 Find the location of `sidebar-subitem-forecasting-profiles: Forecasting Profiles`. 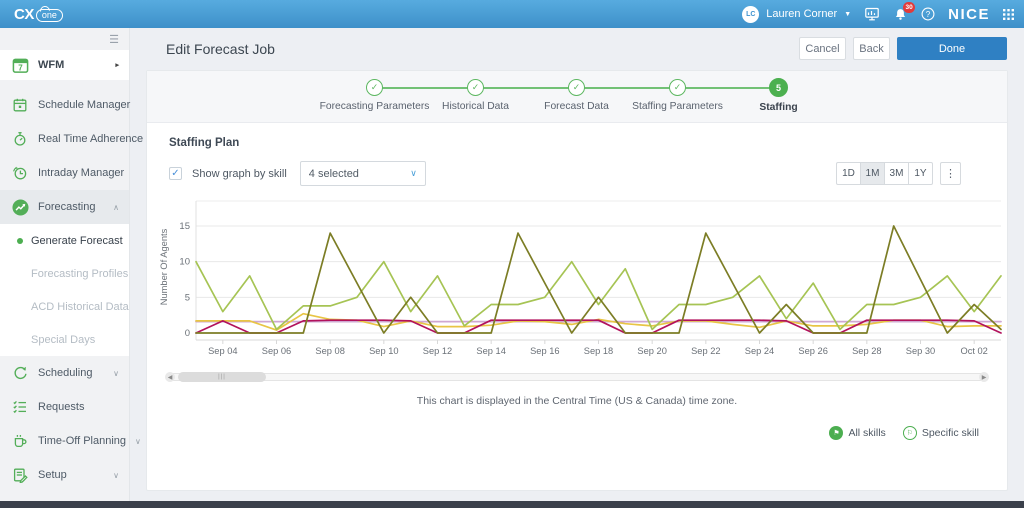

sidebar-subitem-forecasting-profiles: Forecasting Profiles is located at coordinates (64, 273).